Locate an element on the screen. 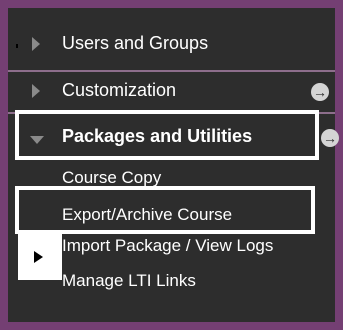  menu-item-customization: Customization → is located at coordinates (171, 91).